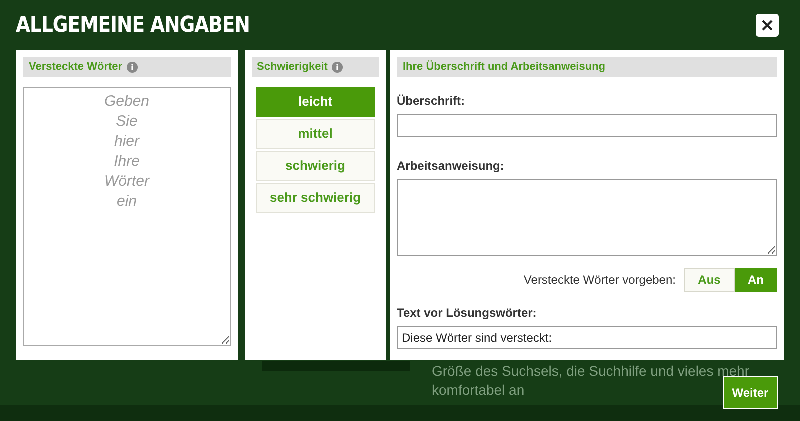 Image resolution: width=800 pixels, height=421 pixels. What do you see at coordinates (292, 67) in the screenshot?
I see `panel-title: Schwierigkeit` at bounding box center [292, 67].